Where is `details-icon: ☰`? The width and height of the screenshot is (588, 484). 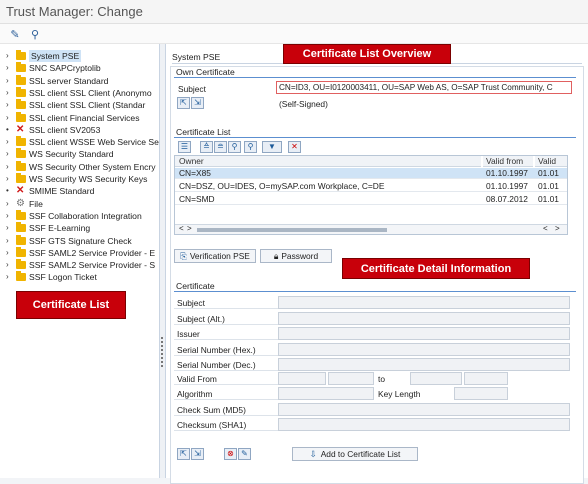
details-icon: ☰ is located at coordinates (184, 147).